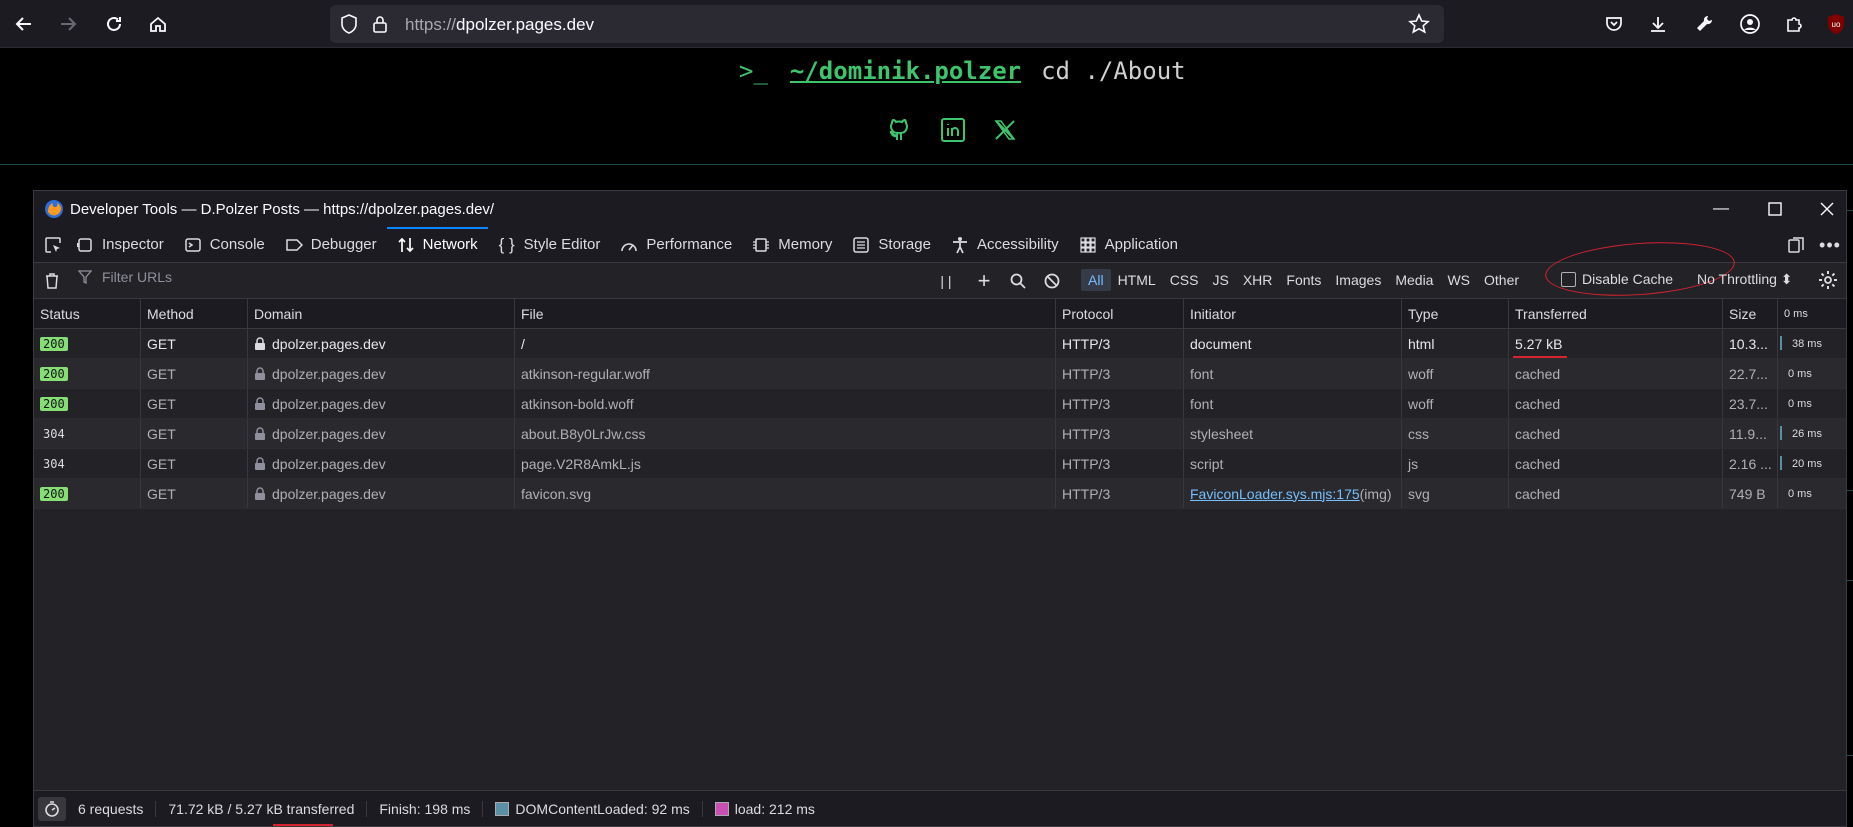  Describe the element at coordinates (1616, 313) in the screenshot. I see `col-transferred: Transferred` at that location.